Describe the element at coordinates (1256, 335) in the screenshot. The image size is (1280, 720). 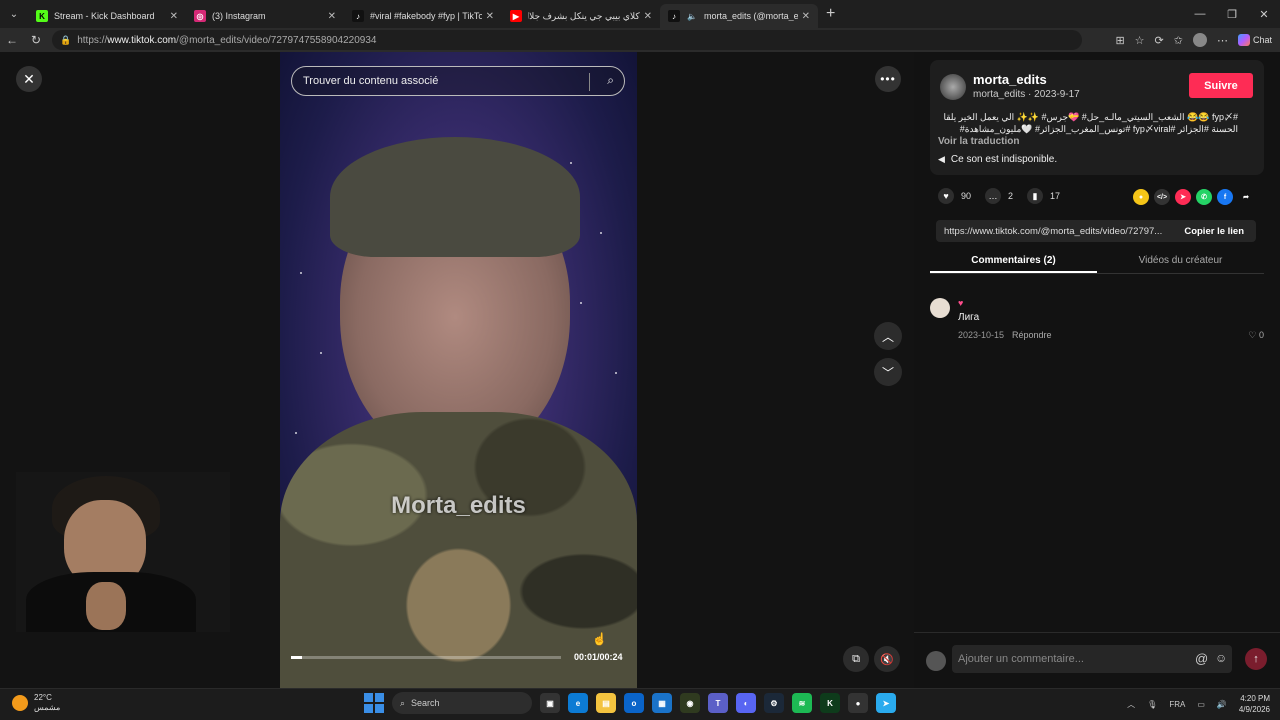
I see `comment-like-button: ♡ 0` at that location.